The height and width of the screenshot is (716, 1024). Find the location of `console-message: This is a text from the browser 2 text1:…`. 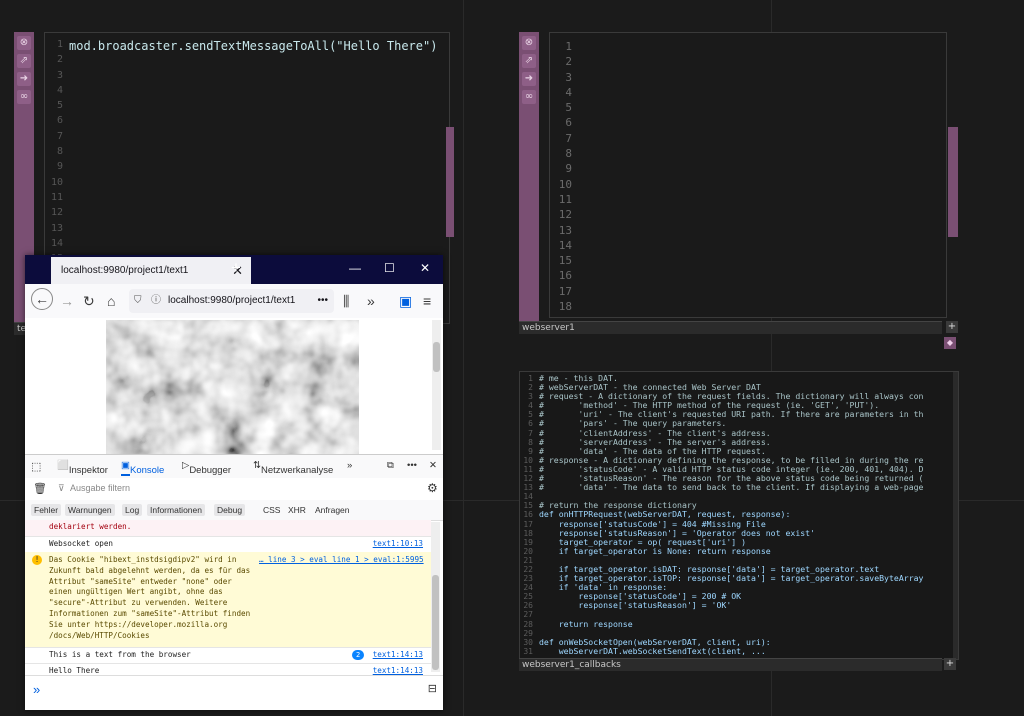

console-message: This is a text from the browser 2 text1:… is located at coordinates (228, 655).